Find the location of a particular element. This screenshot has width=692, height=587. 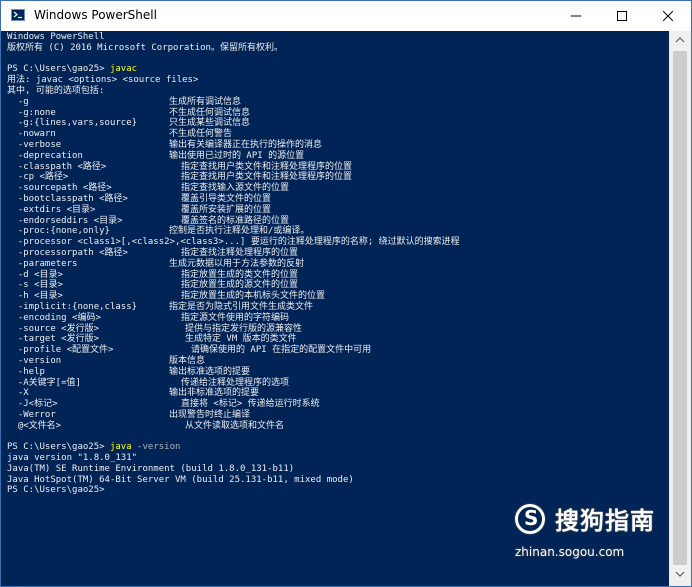

minimize-button is located at coordinates (576, 16).